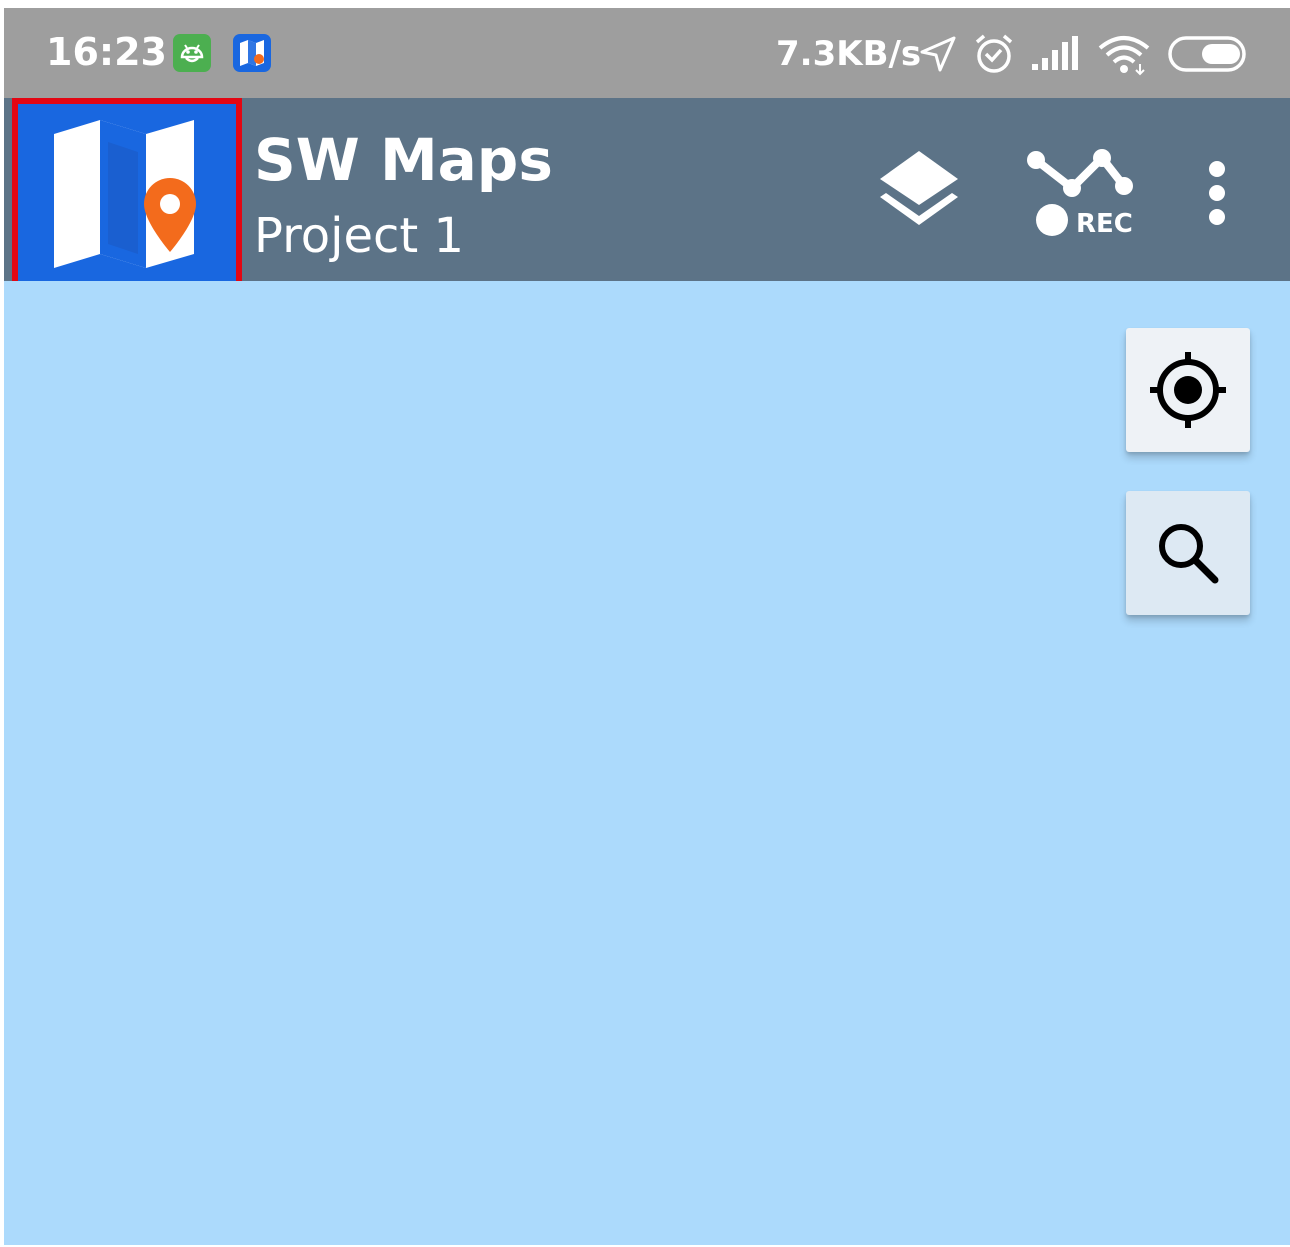  I want to click on status-bar: 16:23 7.3KB/s, so click(647, 53).